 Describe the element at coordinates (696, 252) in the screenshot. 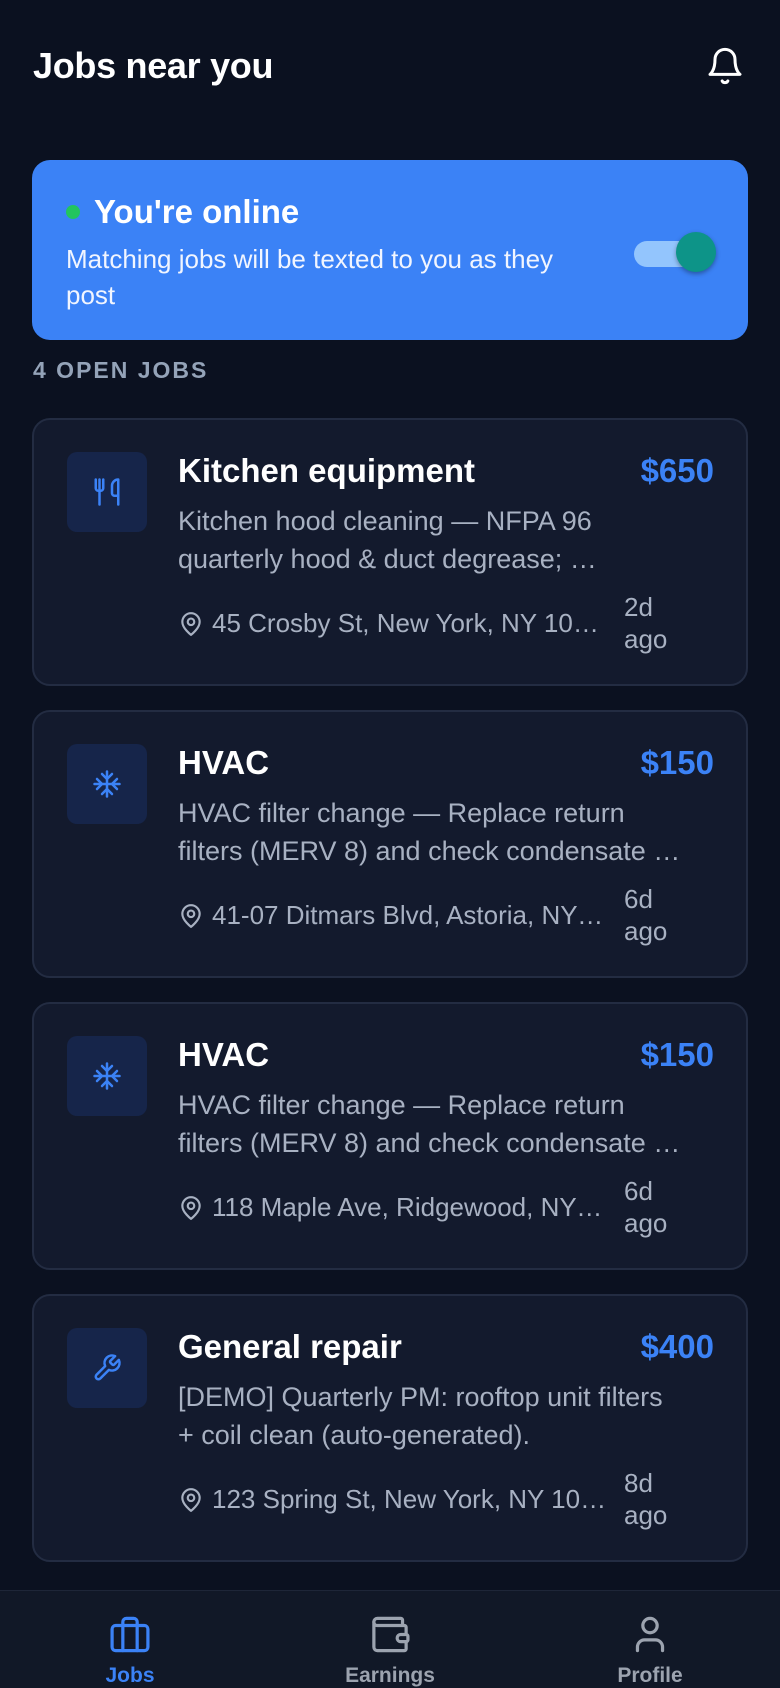

I see `toggle-knob` at that location.